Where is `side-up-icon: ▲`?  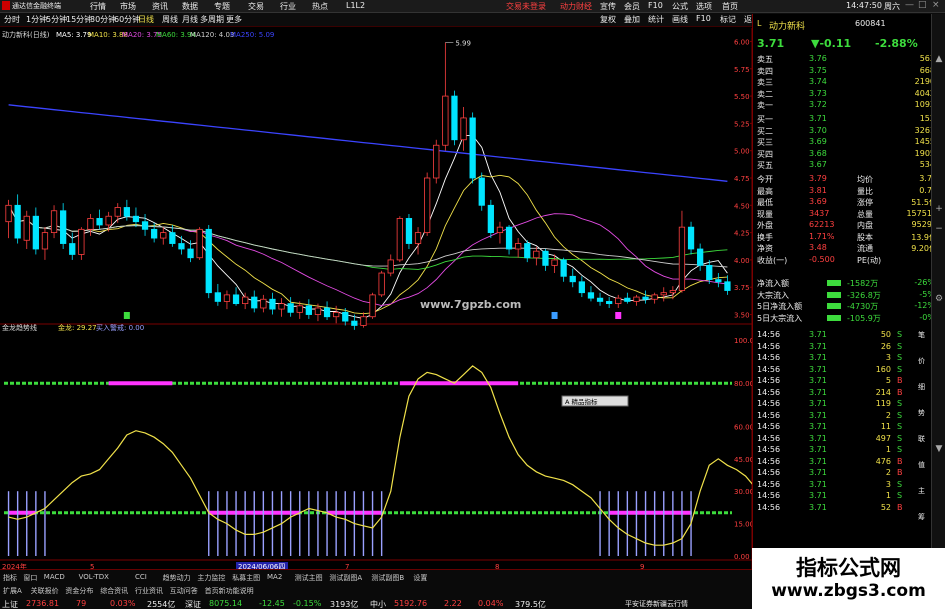
side-up-icon: ▲ is located at coordinates (939, 60).